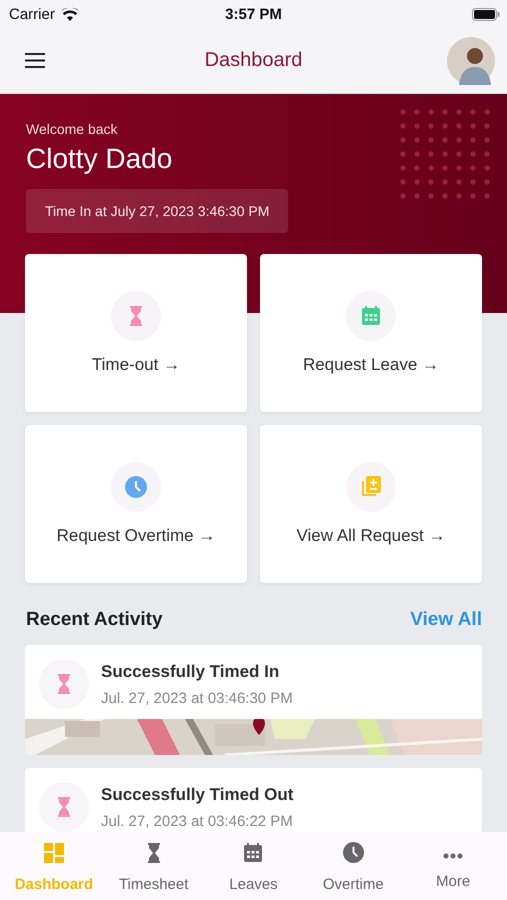  I want to click on activity-card: Successfully Timed Out Jul. 27, 2023 at 03:46:22 PM, so click(253, 800).